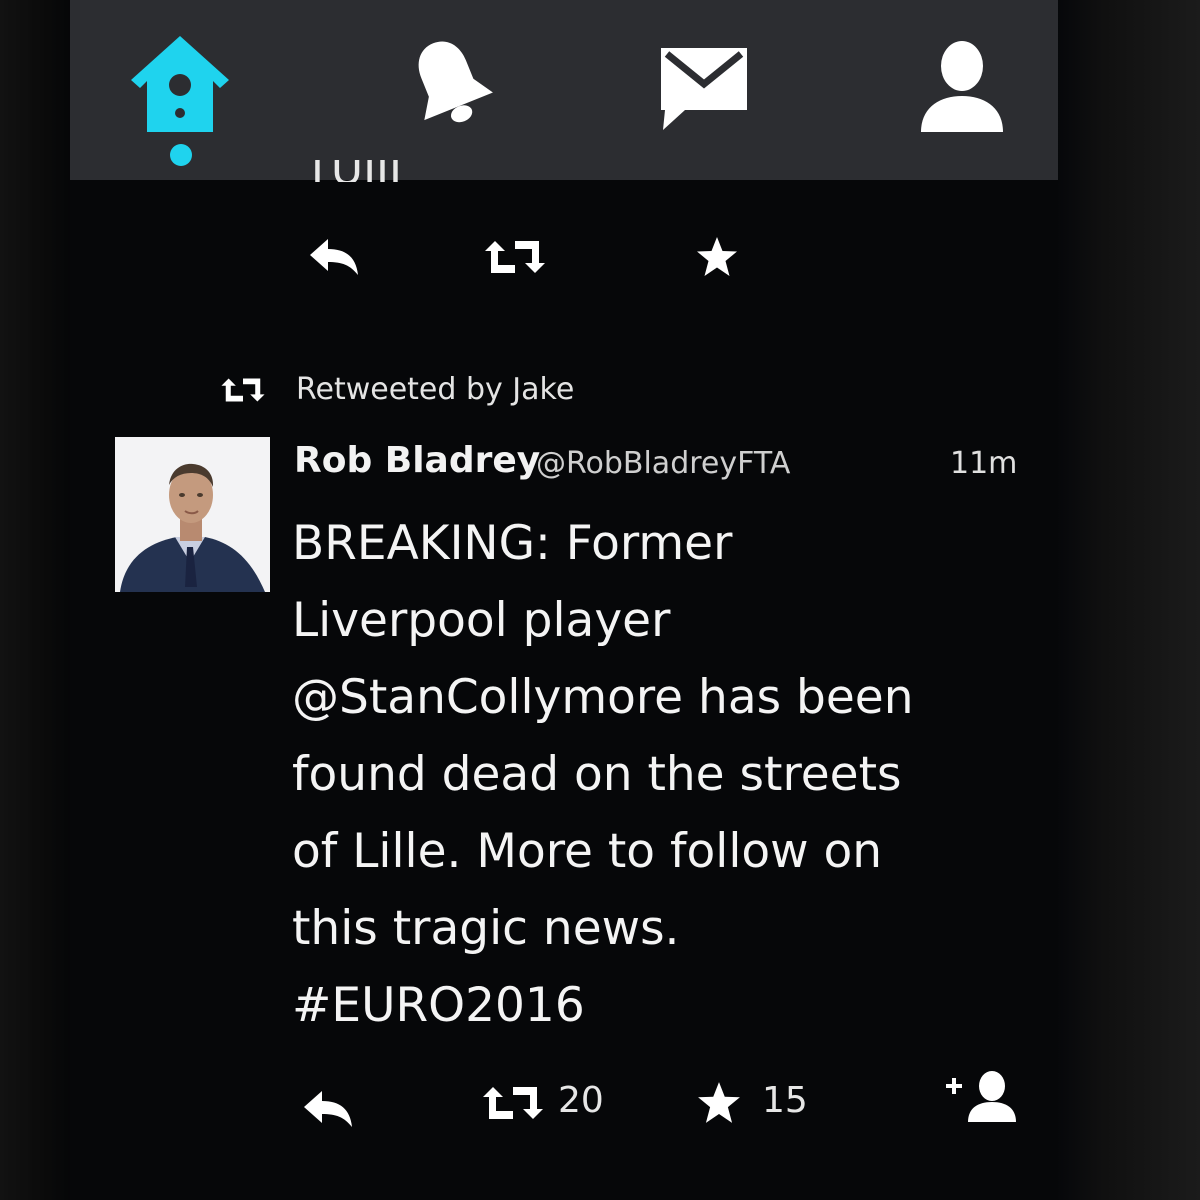  I want to click on birdhouse-icon, so click(180, 84).